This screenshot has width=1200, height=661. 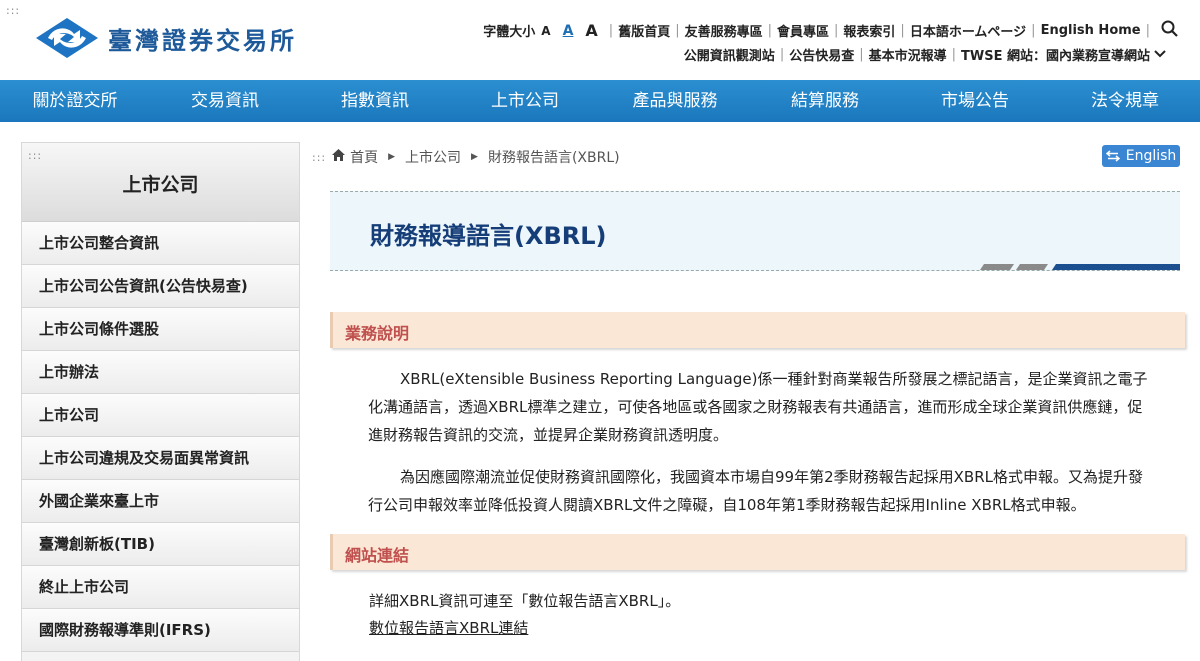 I want to click on section-heading-business-text: 業務說明, so click(x=377, y=333).